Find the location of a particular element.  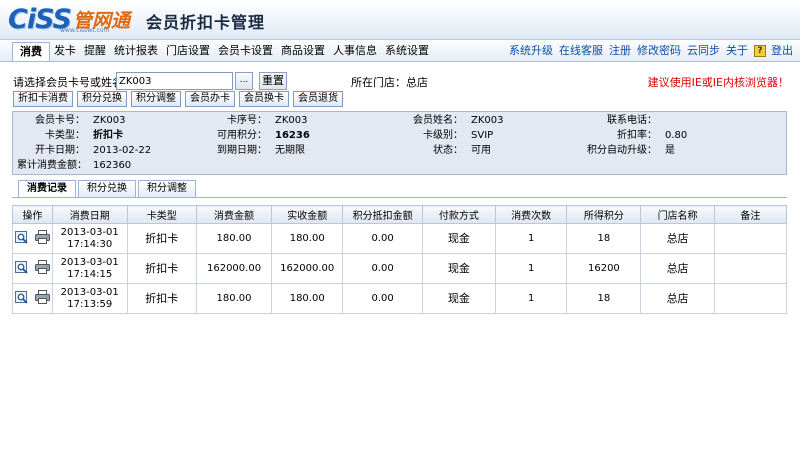

change-member-card-button: 会员换卡 is located at coordinates (264, 99).